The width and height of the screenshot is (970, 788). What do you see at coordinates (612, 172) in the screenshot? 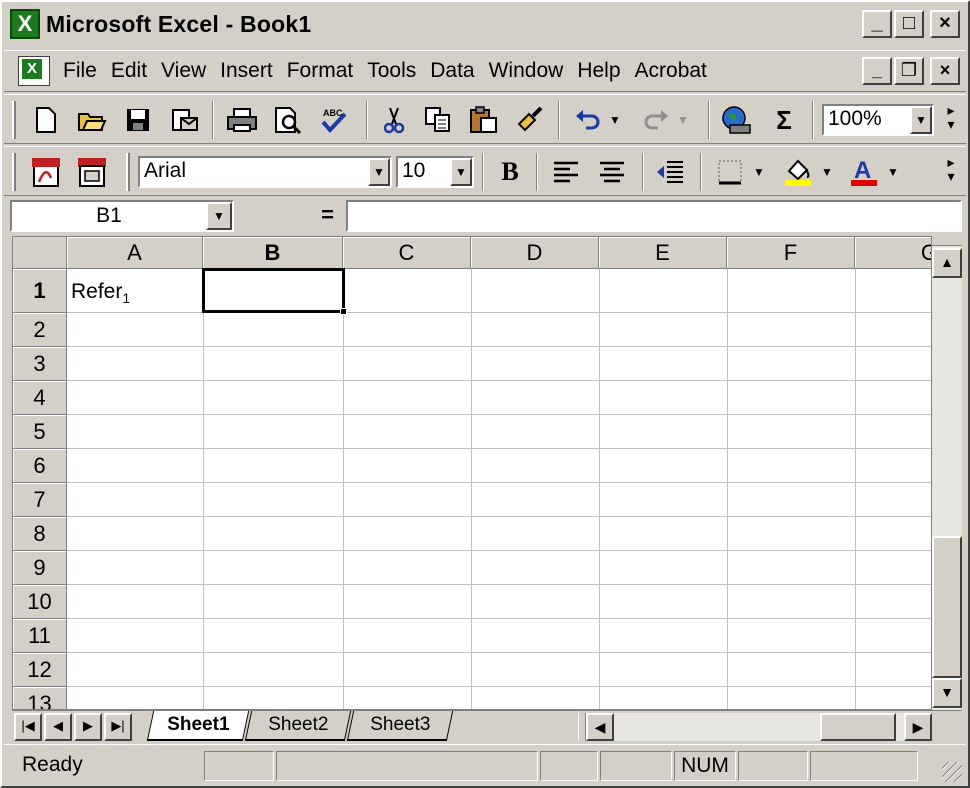
I see `align-center-icon` at bounding box center [612, 172].